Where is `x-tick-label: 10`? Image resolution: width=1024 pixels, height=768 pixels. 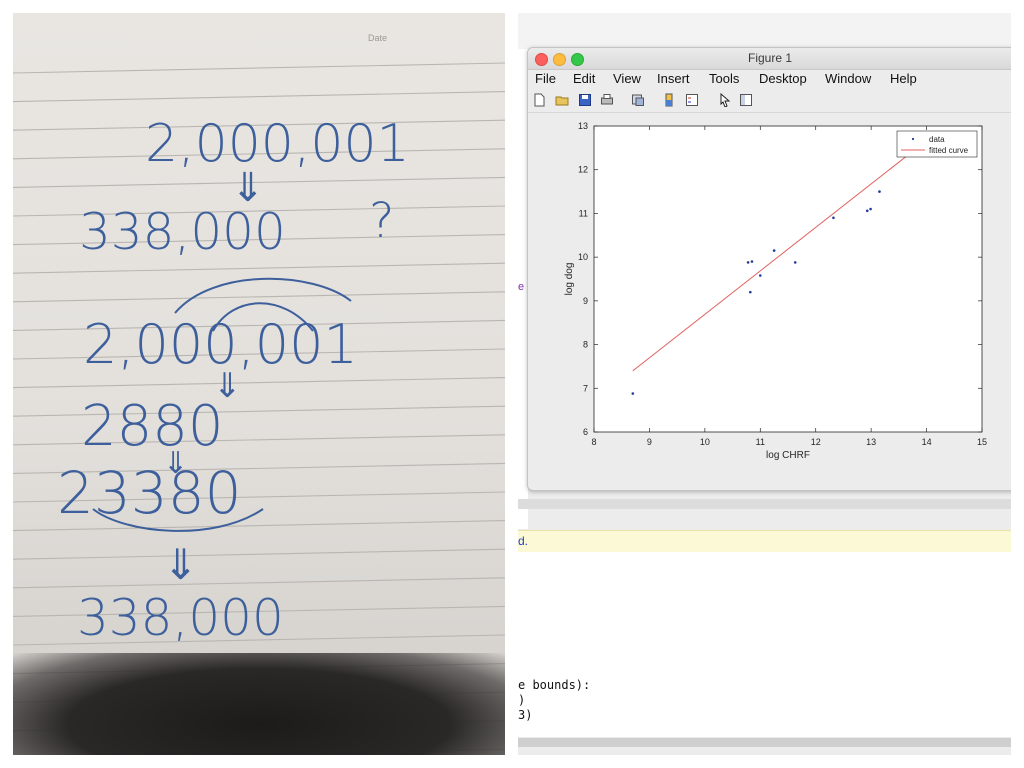
x-tick-label: 10 is located at coordinates (705, 442).